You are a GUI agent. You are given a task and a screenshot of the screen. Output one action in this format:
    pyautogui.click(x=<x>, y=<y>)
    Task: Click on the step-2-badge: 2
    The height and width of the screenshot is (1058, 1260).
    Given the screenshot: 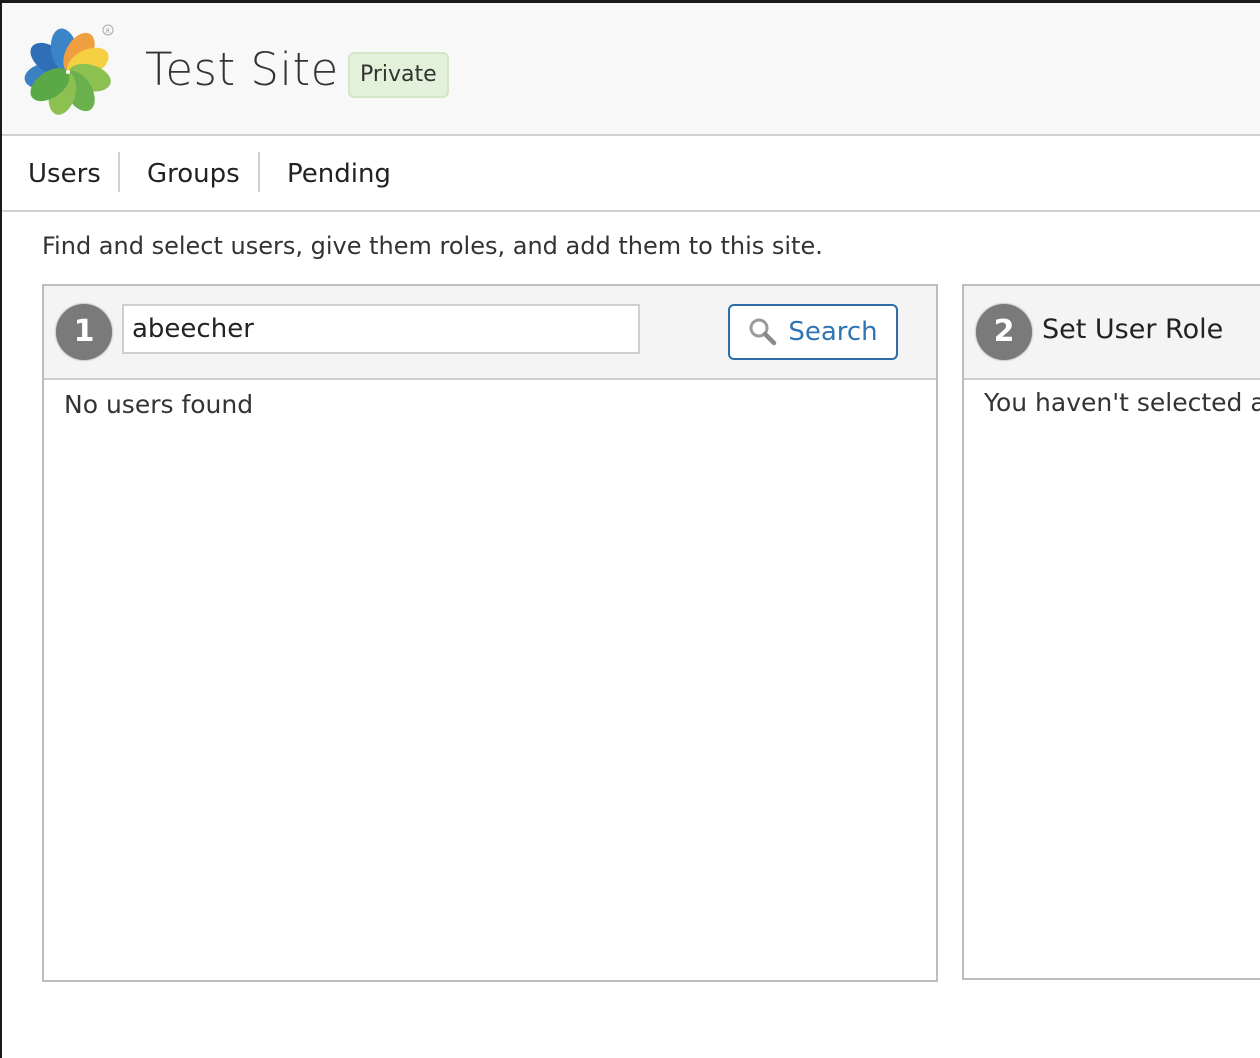 What is the action you would take?
    pyautogui.click(x=1004, y=332)
    